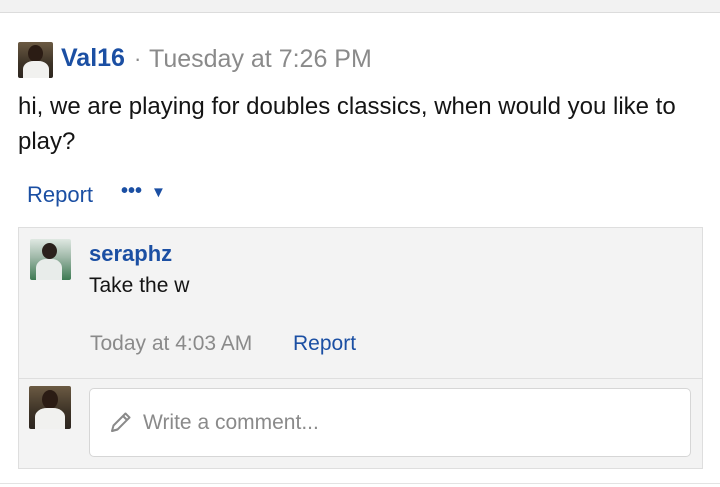 The image size is (720, 487). What do you see at coordinates (360, 483) in the screenshot?
I see `bottom-divider` at bounding box center [360, 483].